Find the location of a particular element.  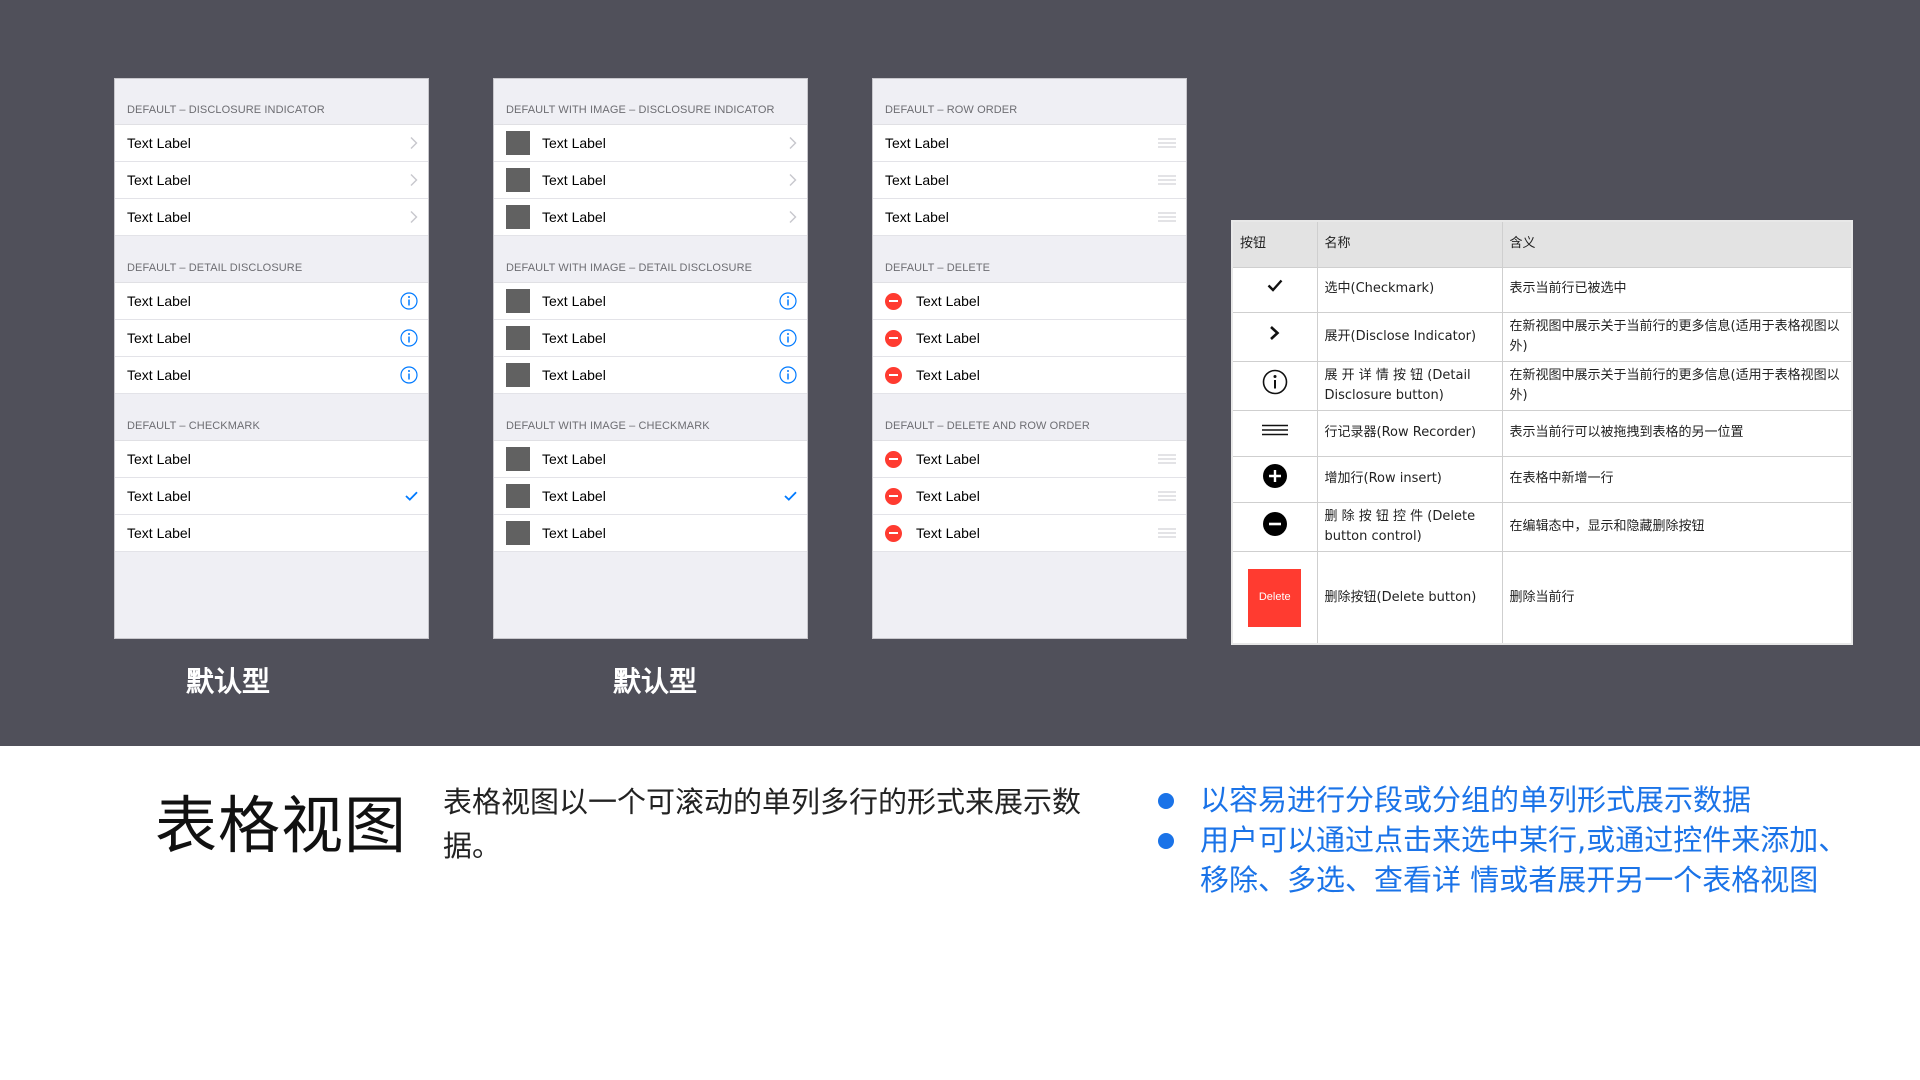

legend-row: 增加行(Row insert) 在表格中新增一行 is located at coordinates (1542, 480).